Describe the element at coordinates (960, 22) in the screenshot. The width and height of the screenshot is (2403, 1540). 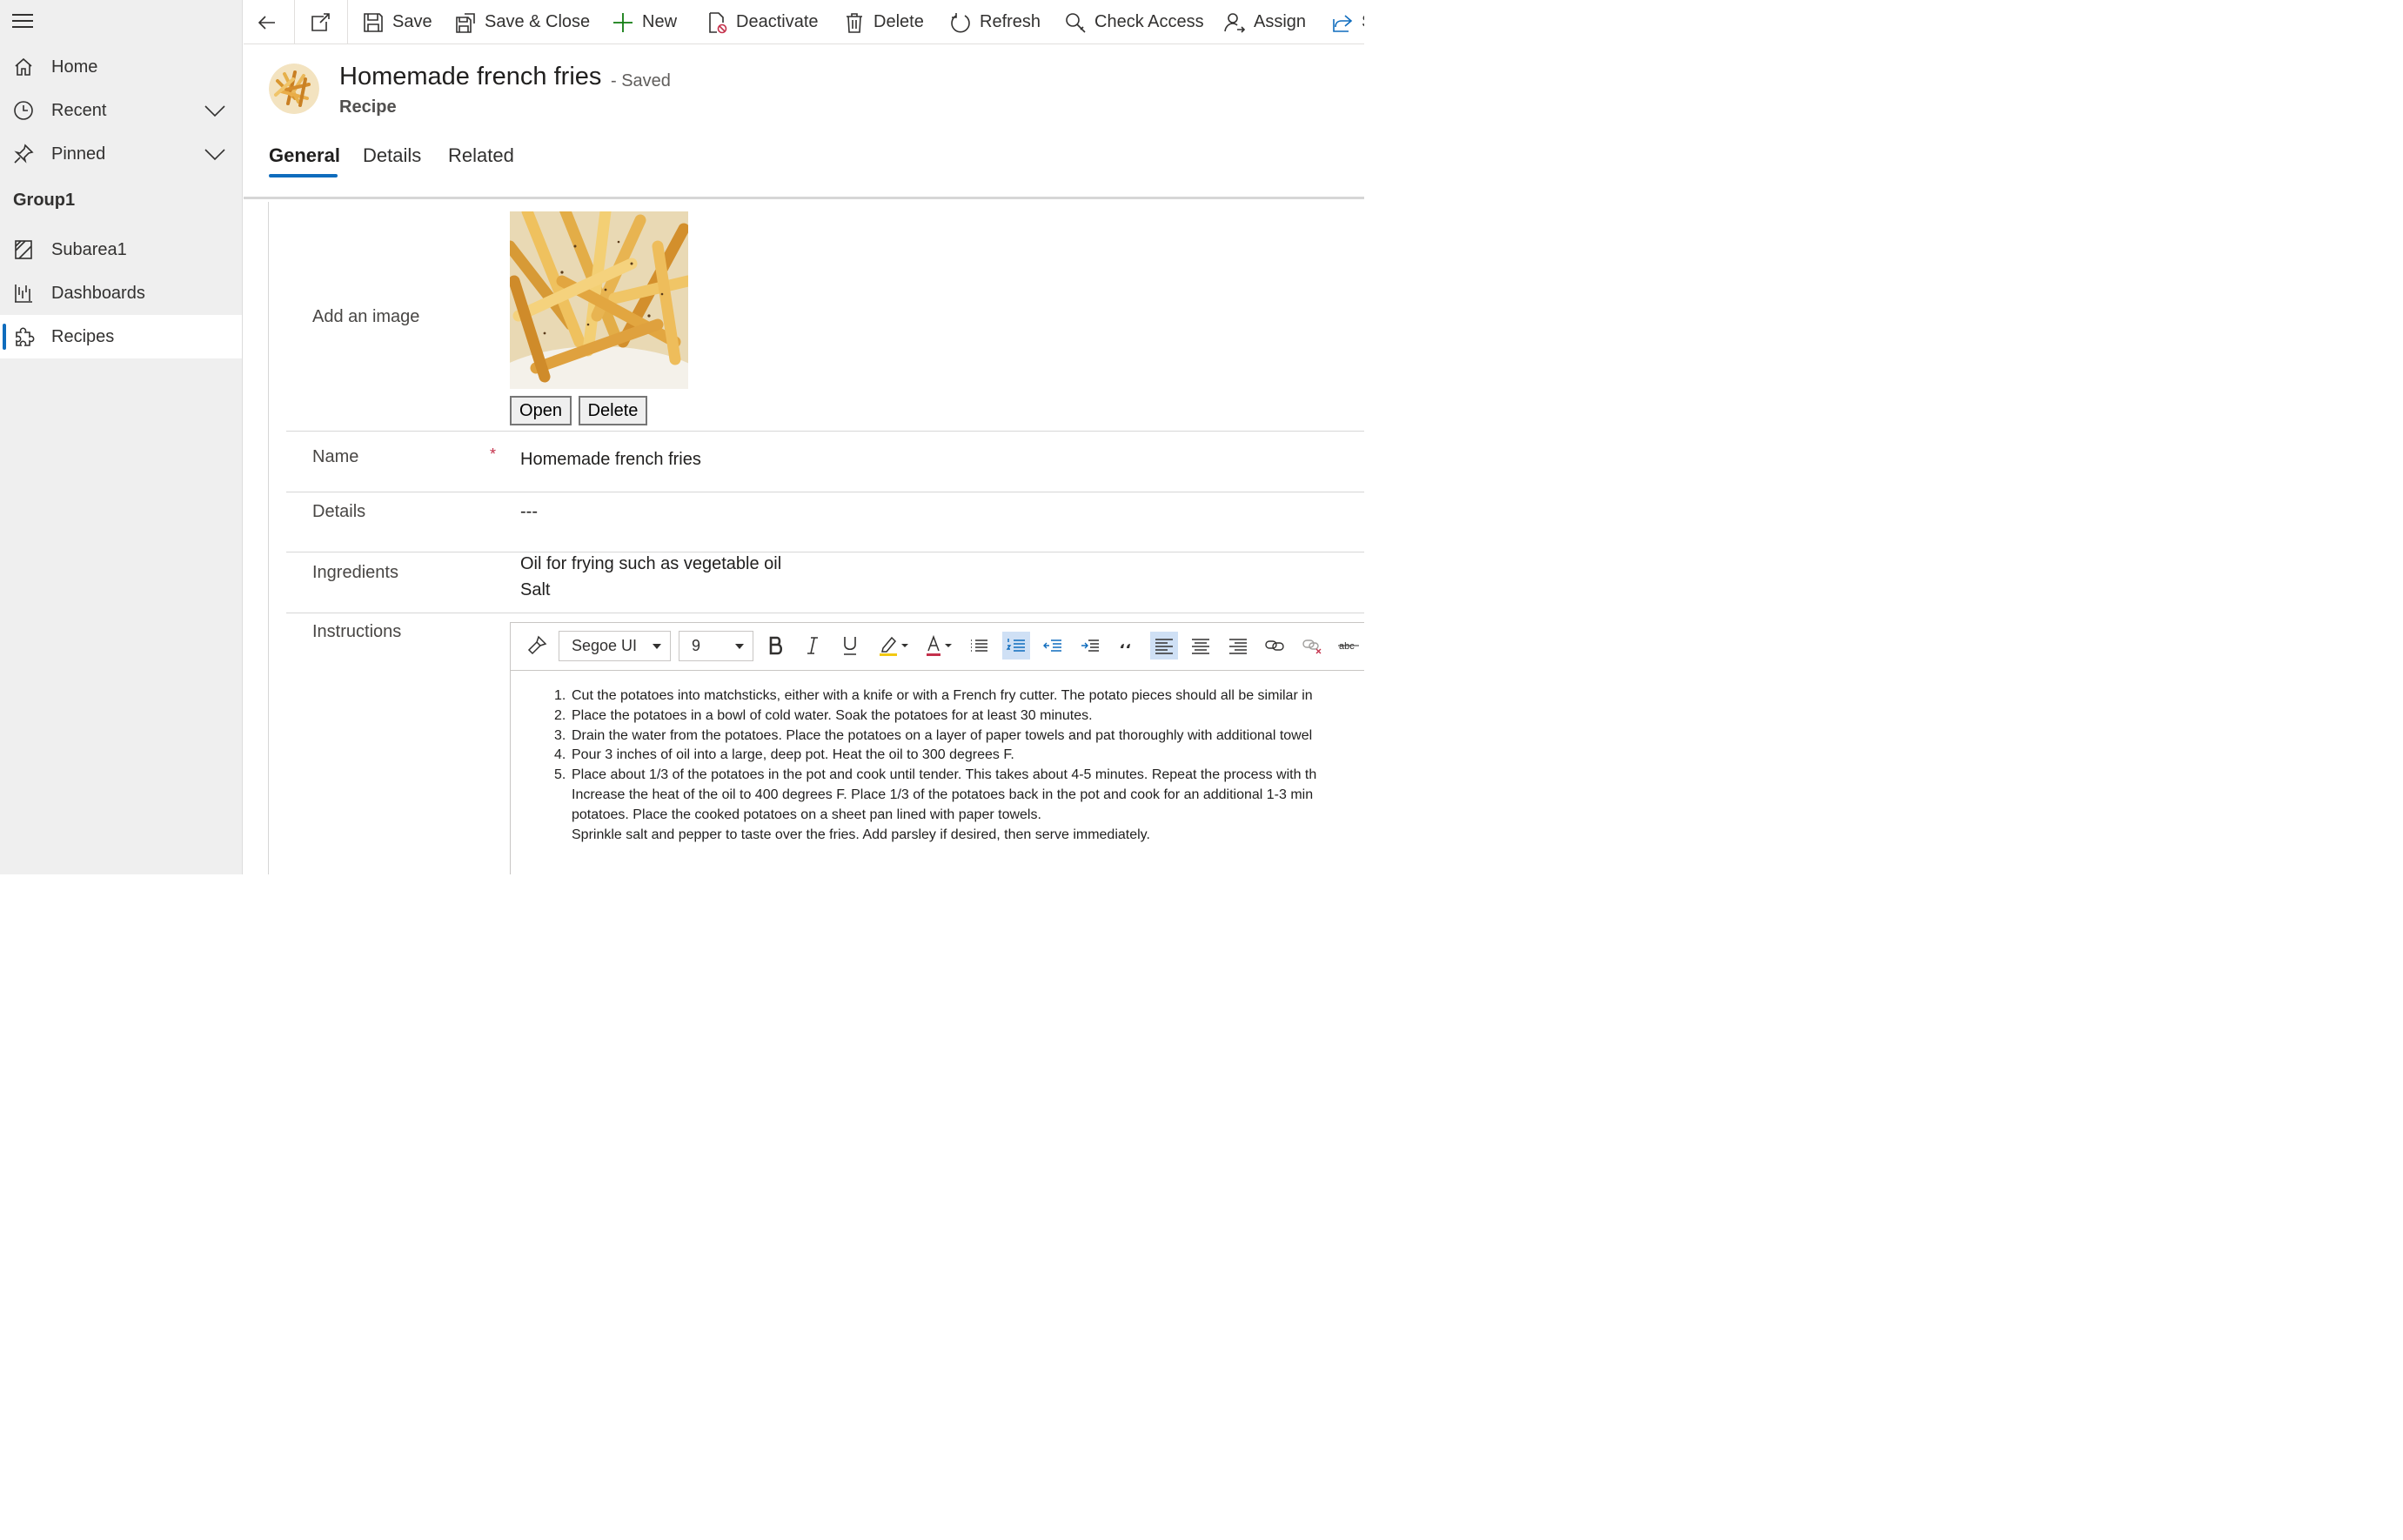
I see `refresh-icon` at that location.